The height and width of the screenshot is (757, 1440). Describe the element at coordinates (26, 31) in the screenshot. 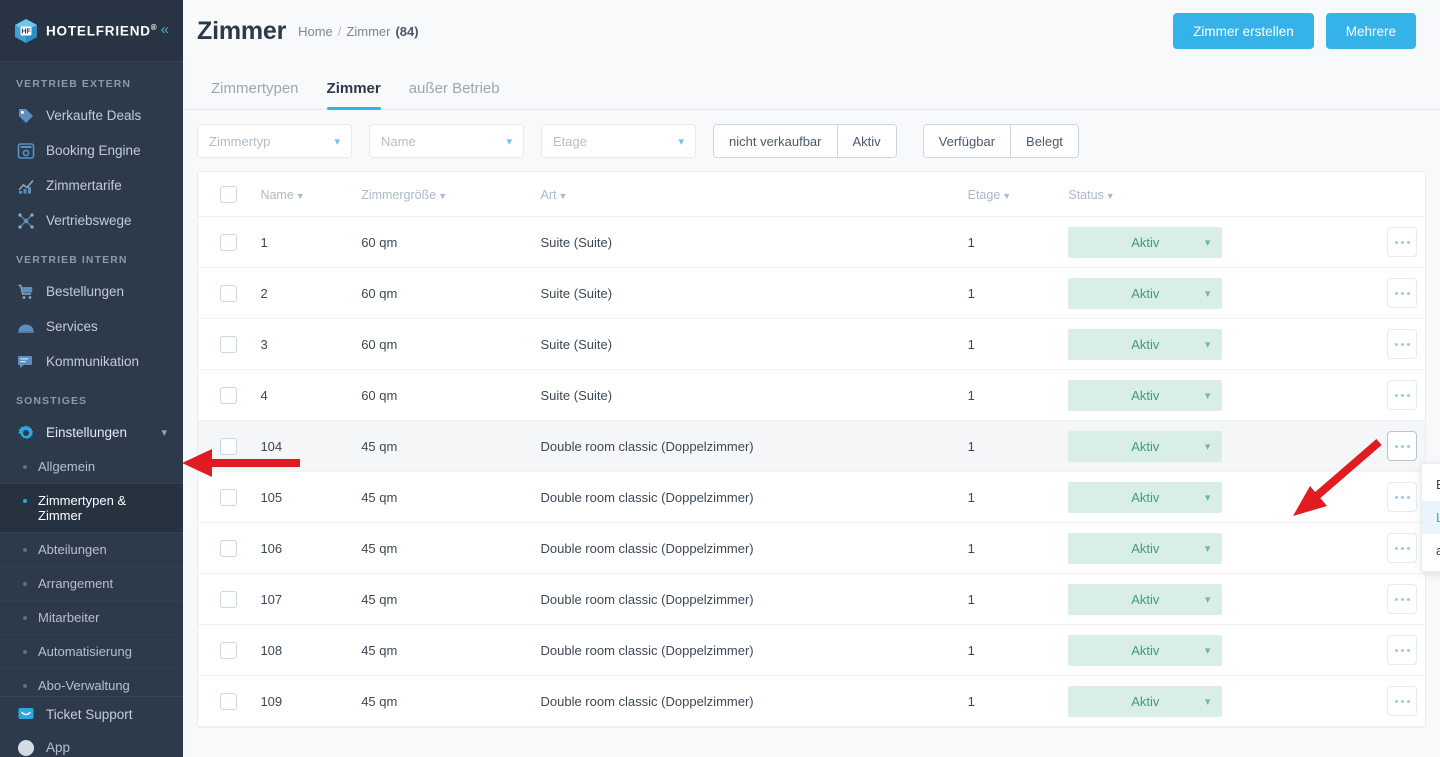

I see `hotelfriend-logo-icon: HF` at that location.